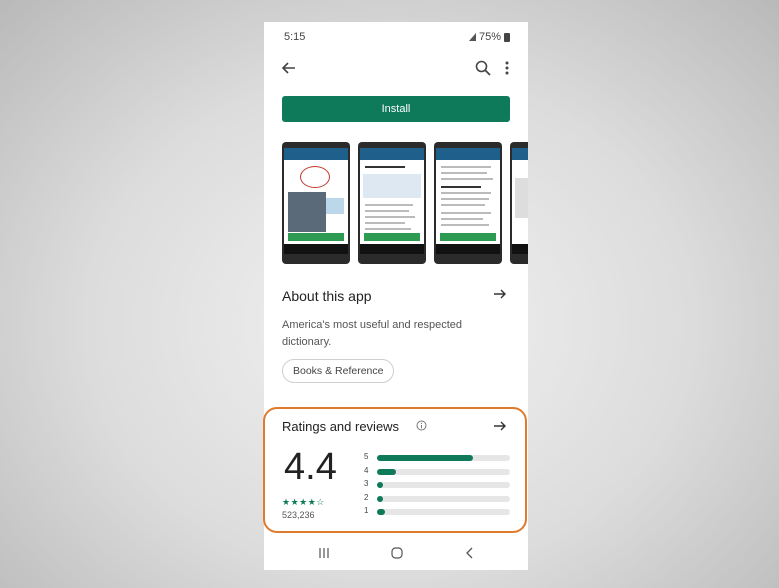 The width and height of the screenshot is (779, 588). What do you see at coordinates (324, 553) in the screenshot?
I see `recent-apps-icon` at bounding box center [324, 553].